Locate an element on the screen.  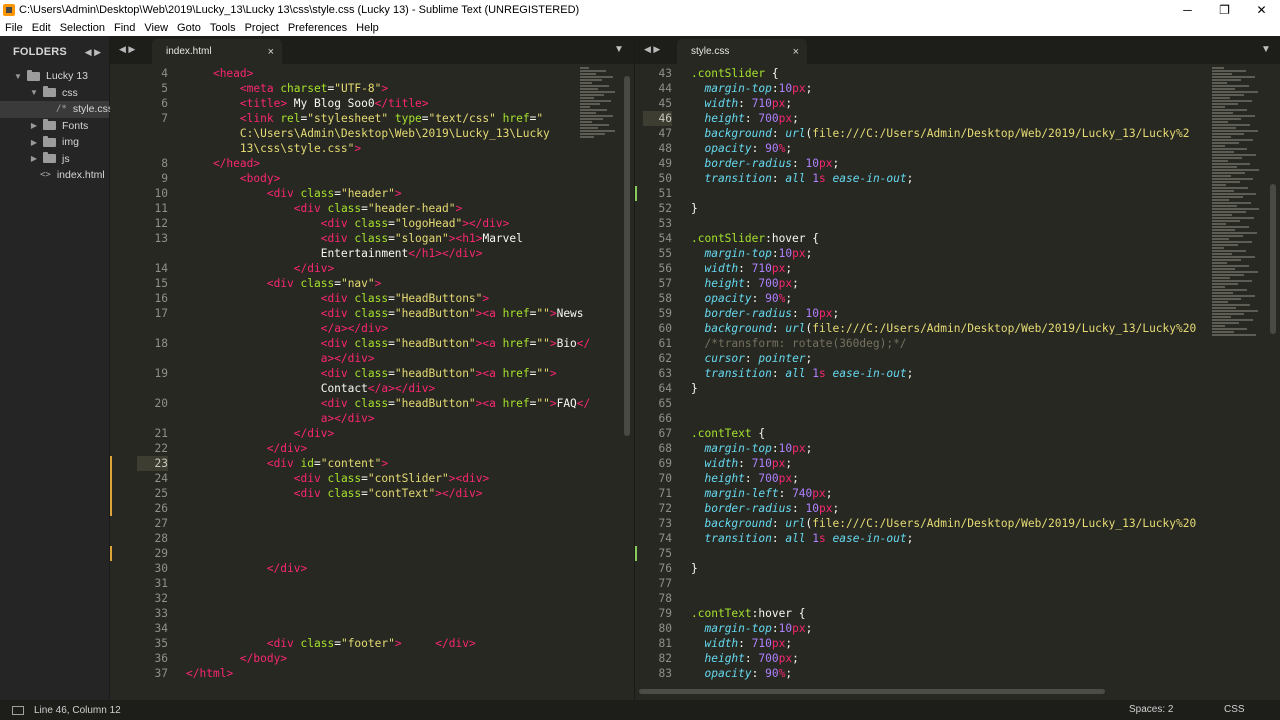
menu-tools: Tools is located at coordinates (222, 28).